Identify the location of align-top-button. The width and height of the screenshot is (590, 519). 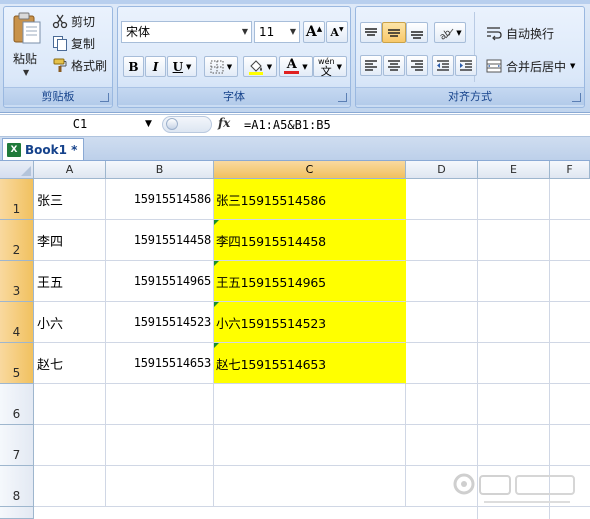
(371, 32).